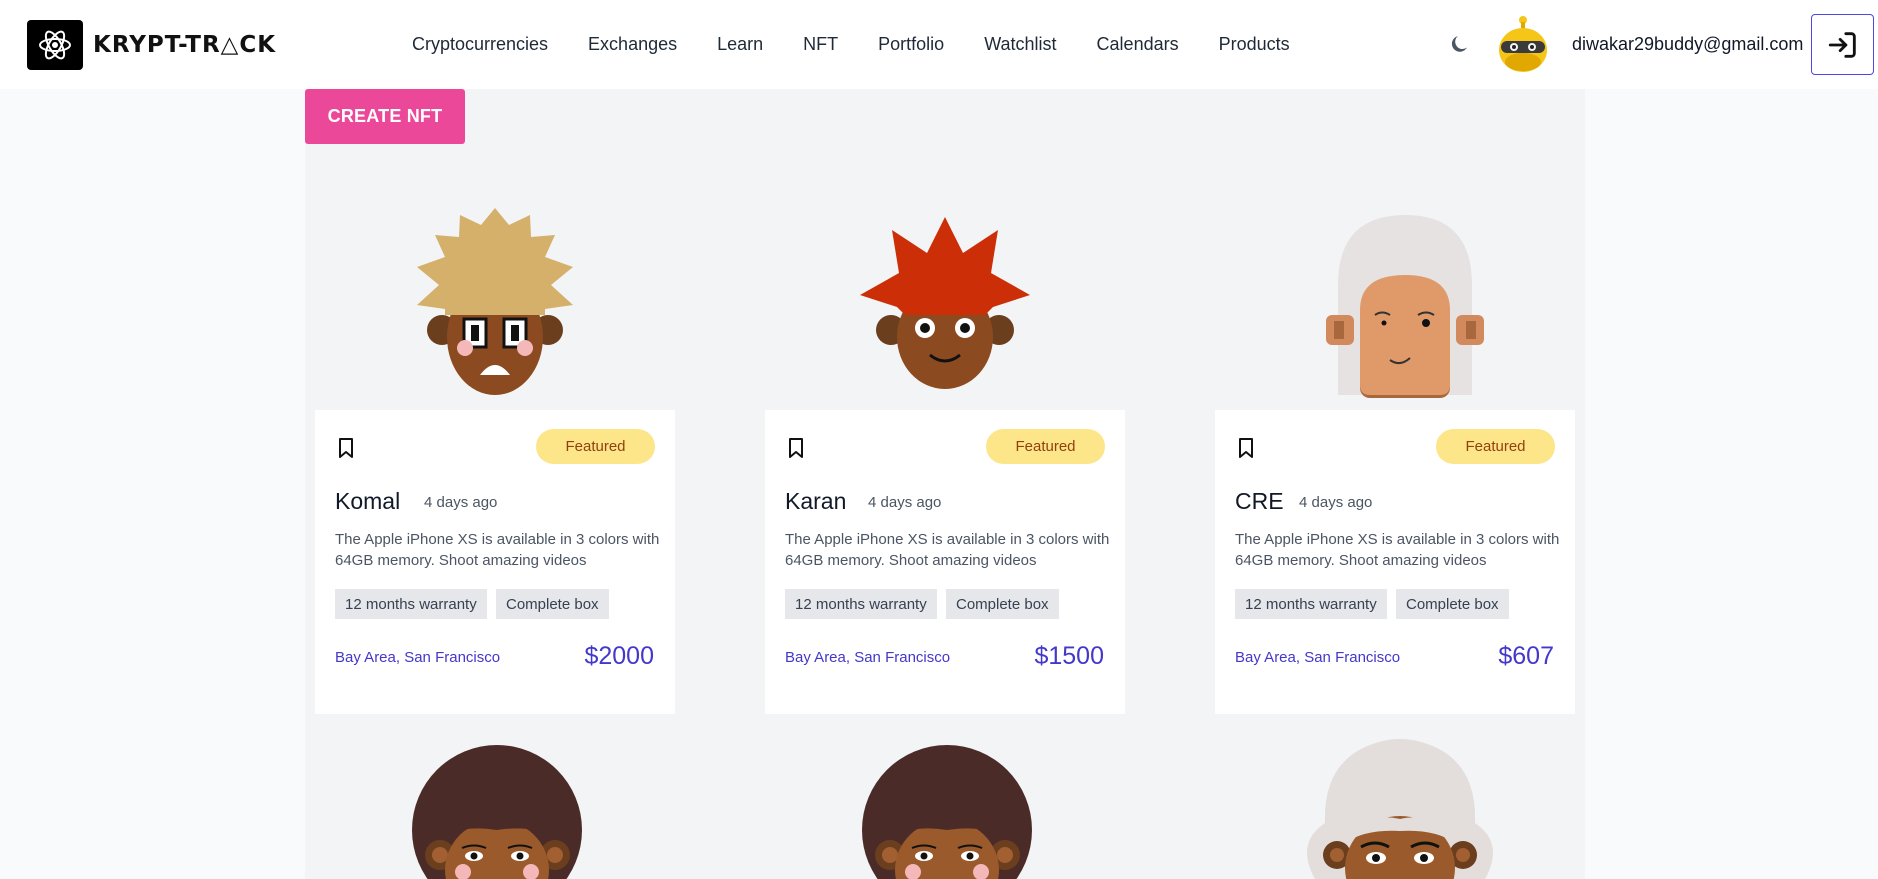 Image resolution: width=1878 pixels, height=879 pixels. Describe the element at coordinates (1687, 44) in the screenshot. I see `user-email: diwakar29buddy@gmail.com` at that location.